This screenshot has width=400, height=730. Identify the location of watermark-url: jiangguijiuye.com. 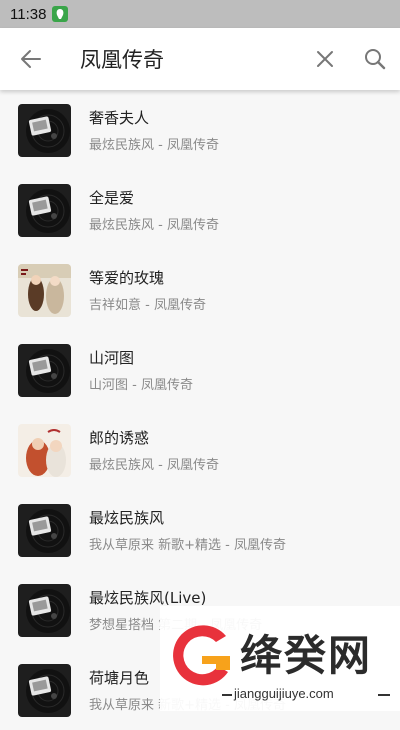
(284, 693).